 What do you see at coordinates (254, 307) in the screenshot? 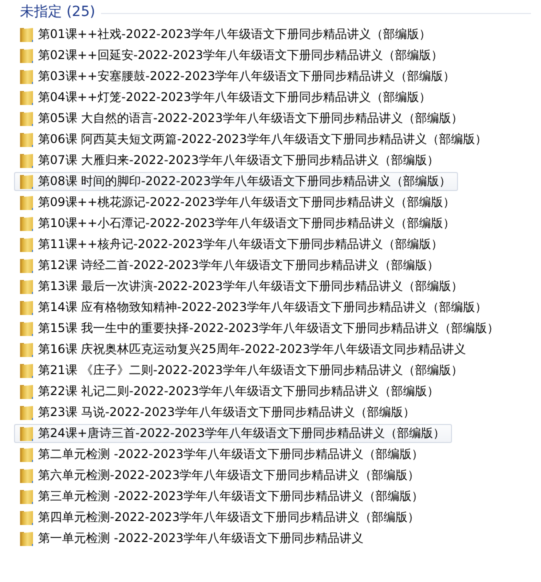
I see `folder-item: 第14课 应有格物致知精神-2022-2023学年八年级语文下册同步精品讲义（部编版）` at bounding box center [254, 307].